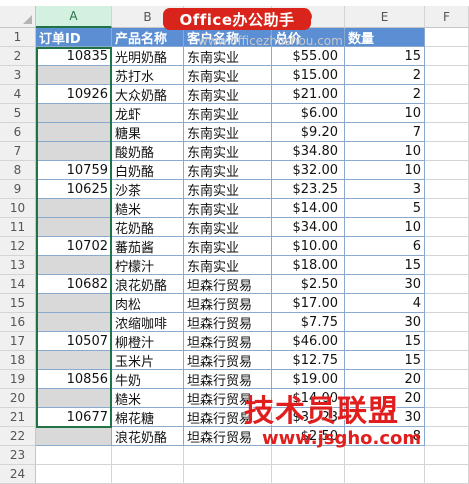 The width and height of the screenshot is (469, 484). What do you see at coordinates (18, 284) in the screenshot?
I see `row-header-14: 14` at bounding box center [18, 284].